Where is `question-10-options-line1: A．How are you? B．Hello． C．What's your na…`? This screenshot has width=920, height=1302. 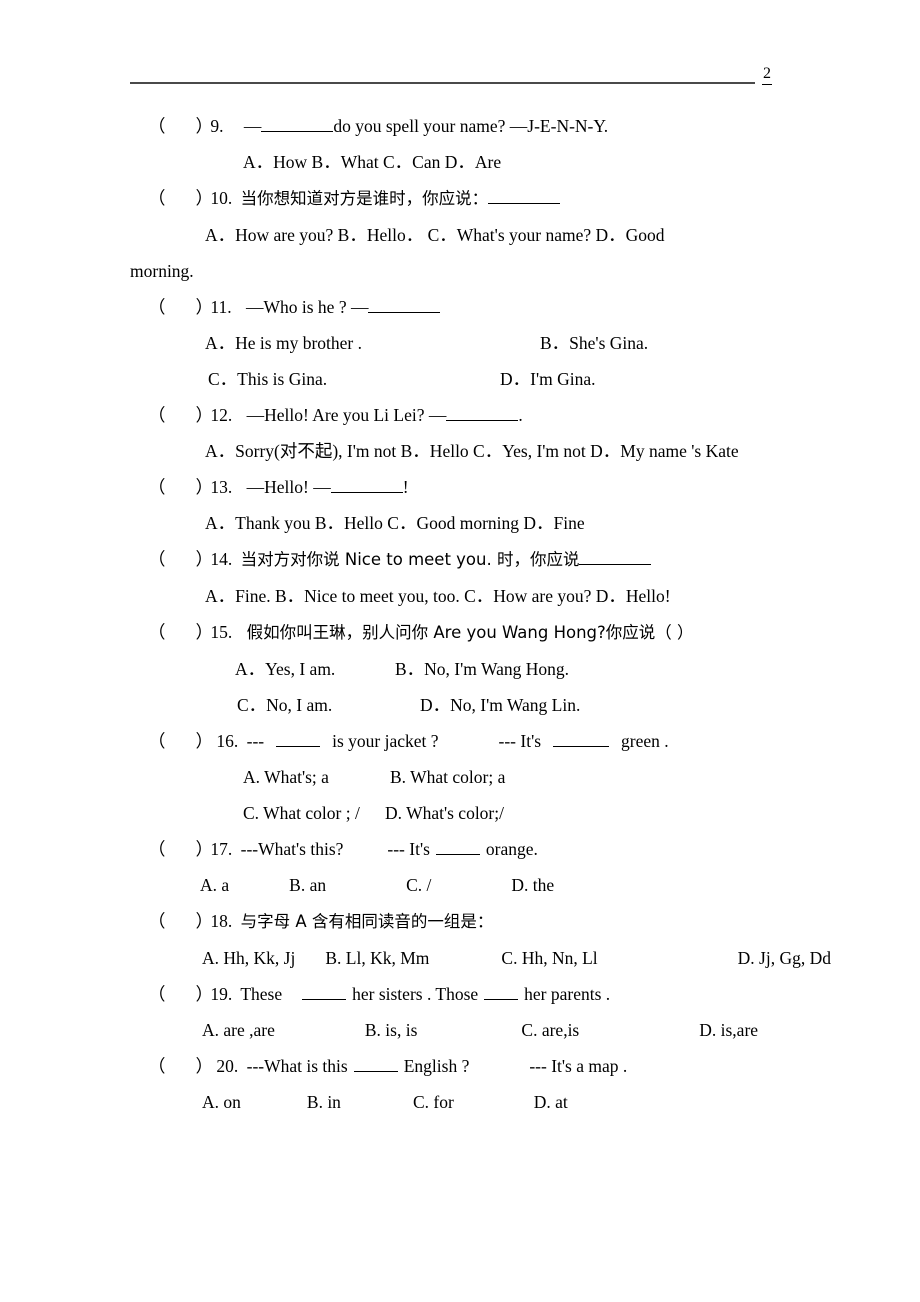 question-10-options-line1: A．How are you? B．Hello． C．What's your na… is located at coordinates (460, 235).